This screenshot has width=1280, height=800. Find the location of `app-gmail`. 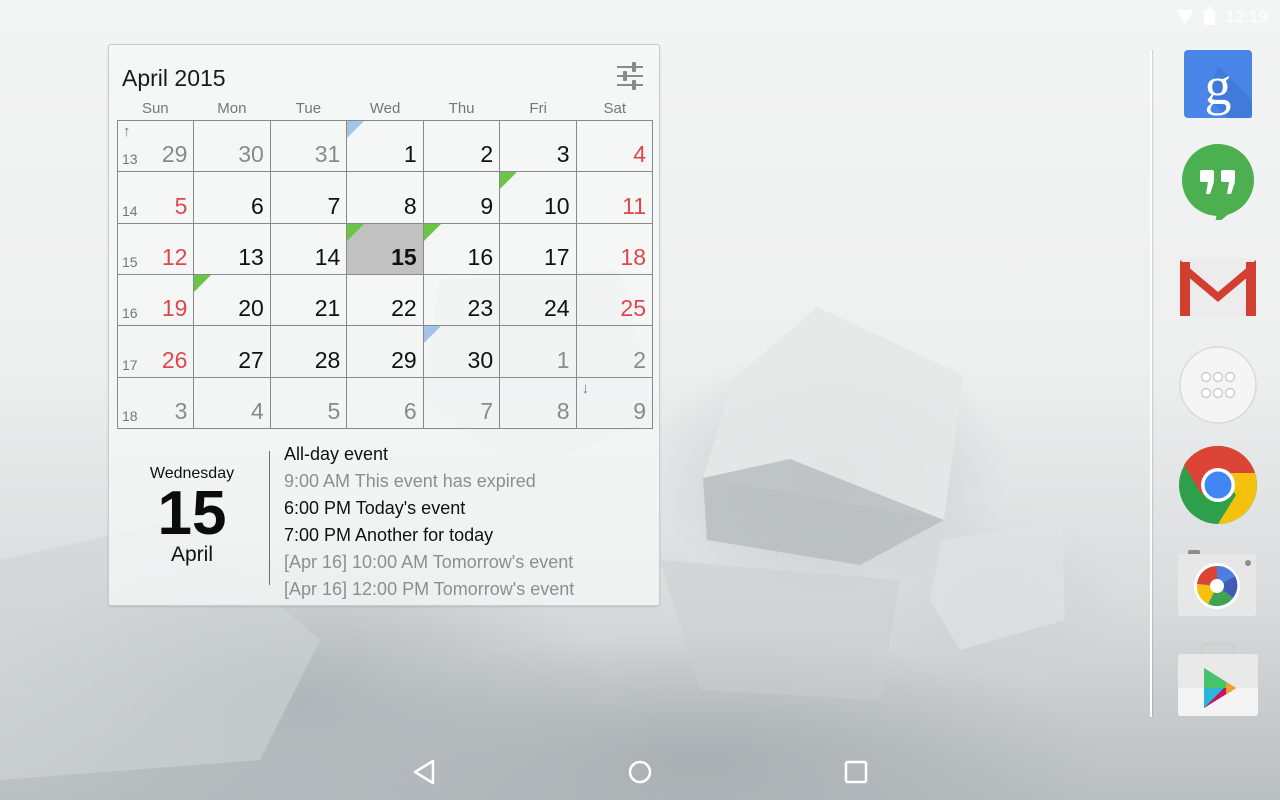

app-gmail is located at coordinates (1218, 290).